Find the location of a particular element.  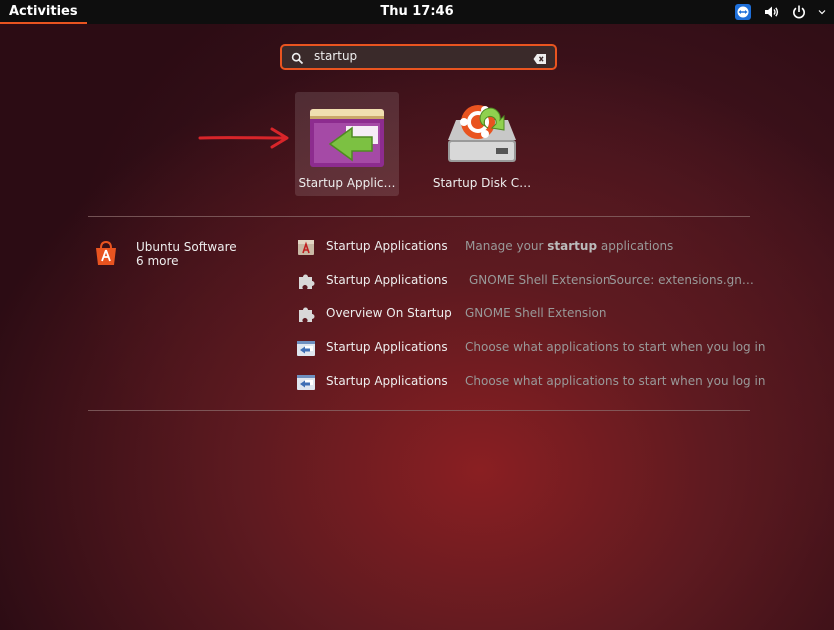

startup-disk-creator-icon is located at coordinates (482, 136).